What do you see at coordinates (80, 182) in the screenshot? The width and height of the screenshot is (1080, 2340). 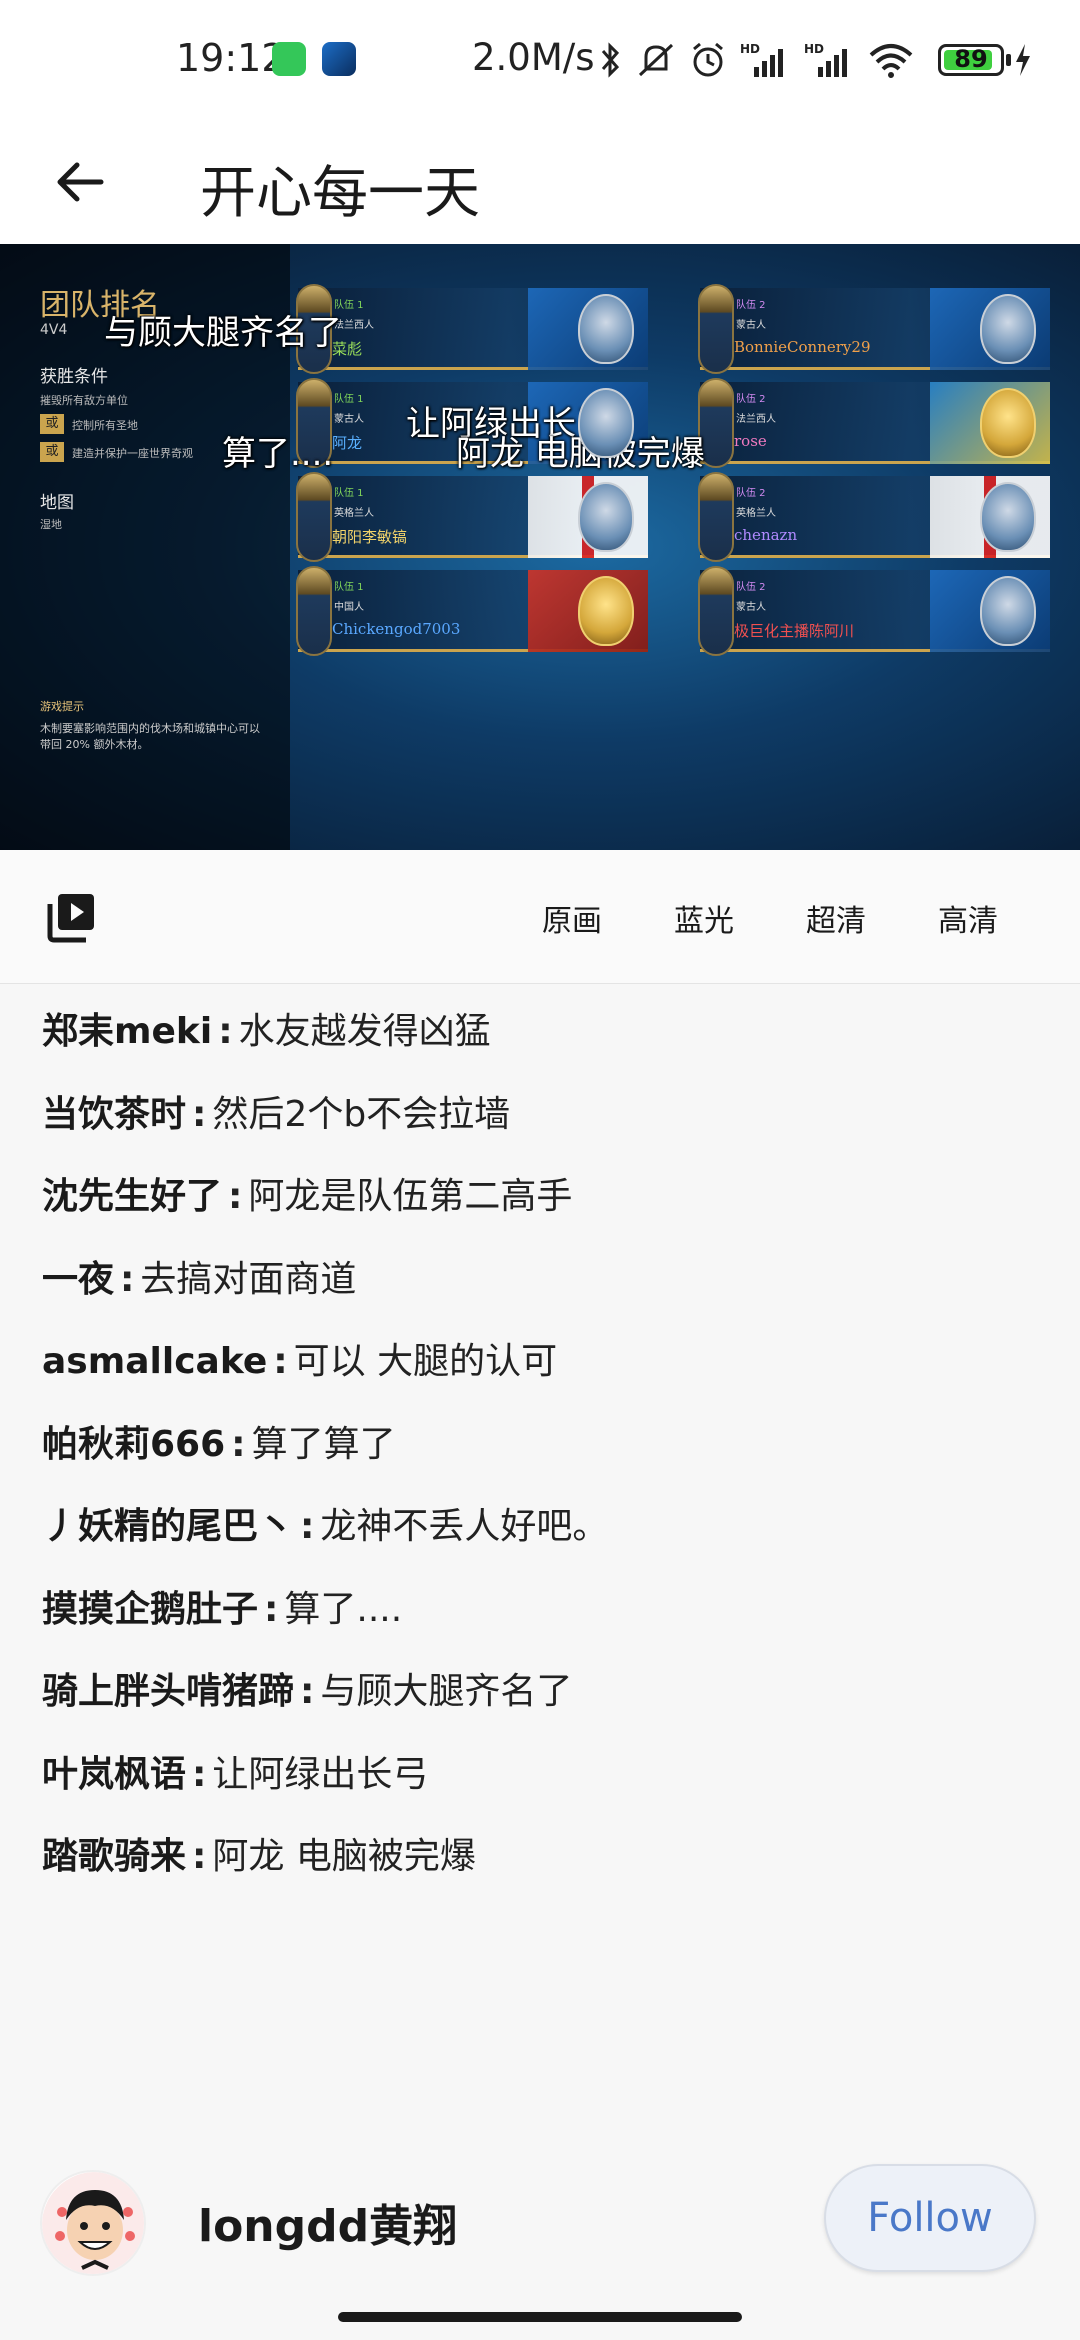 I see `back-button` at bounding box center [80, 182].